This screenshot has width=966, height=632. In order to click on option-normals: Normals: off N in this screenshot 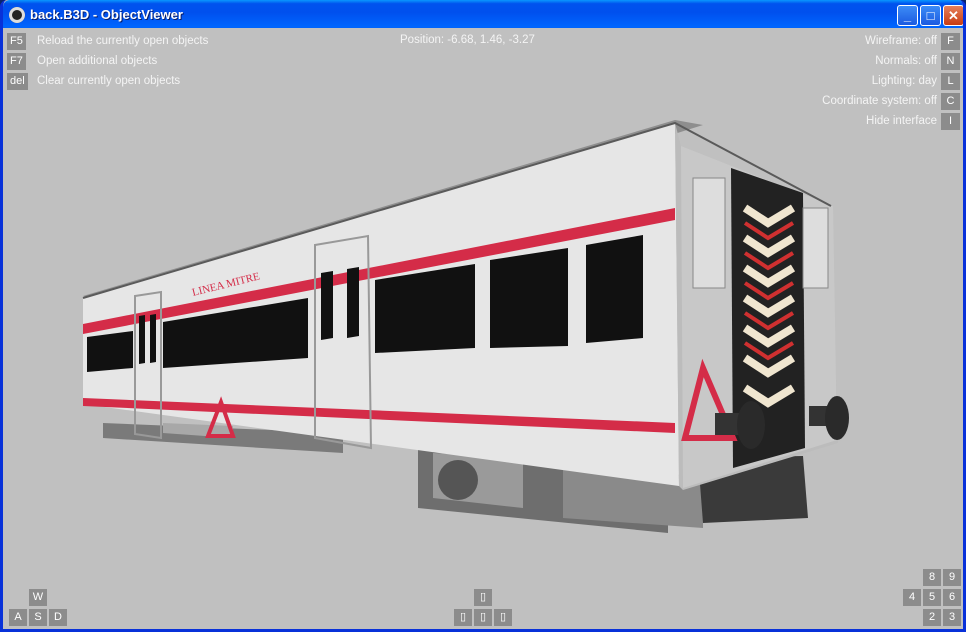, I will do `click(833, 61)`.